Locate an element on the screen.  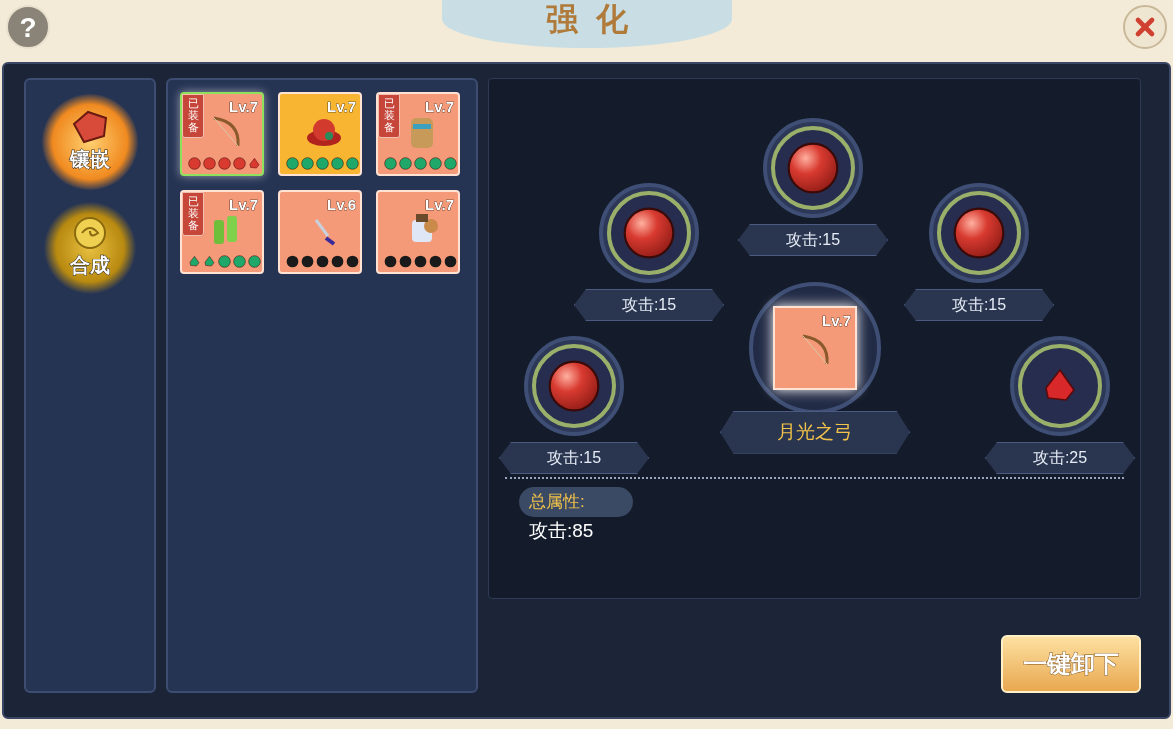
help-button: ? is located at coordinates (28, 27).